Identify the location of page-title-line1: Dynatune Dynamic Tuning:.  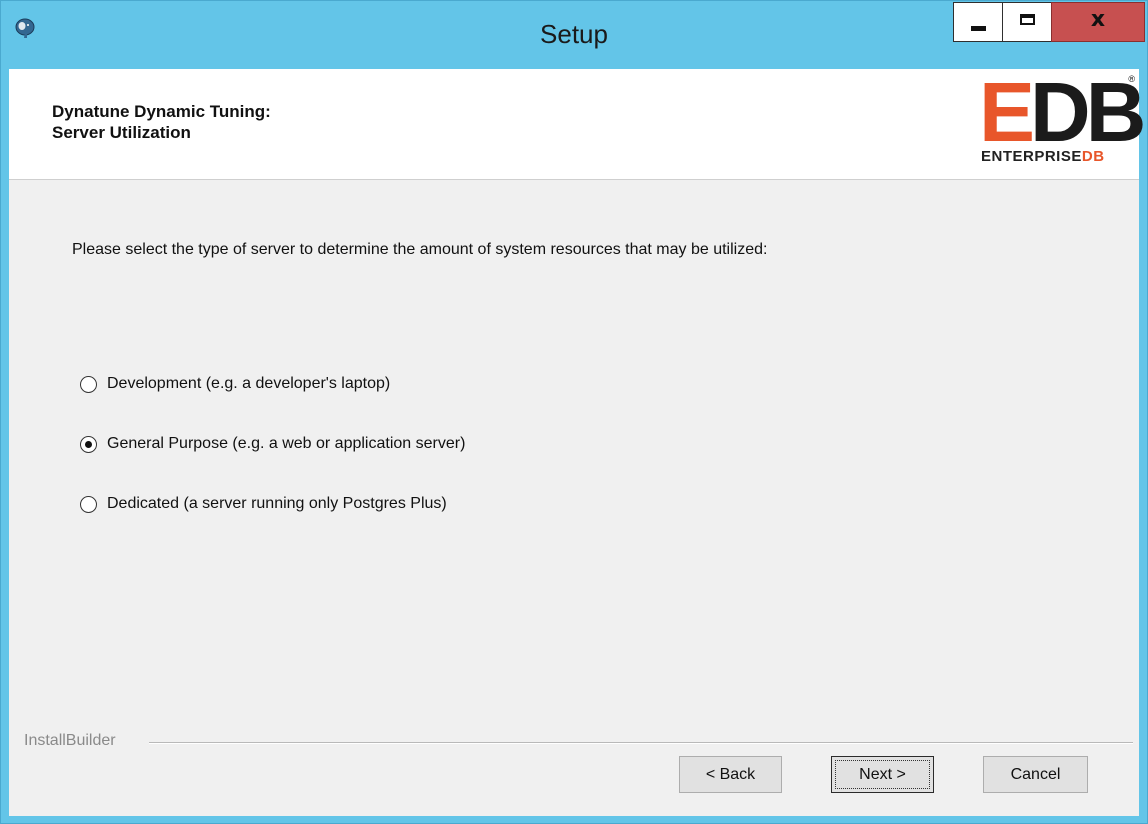
(161, 111).